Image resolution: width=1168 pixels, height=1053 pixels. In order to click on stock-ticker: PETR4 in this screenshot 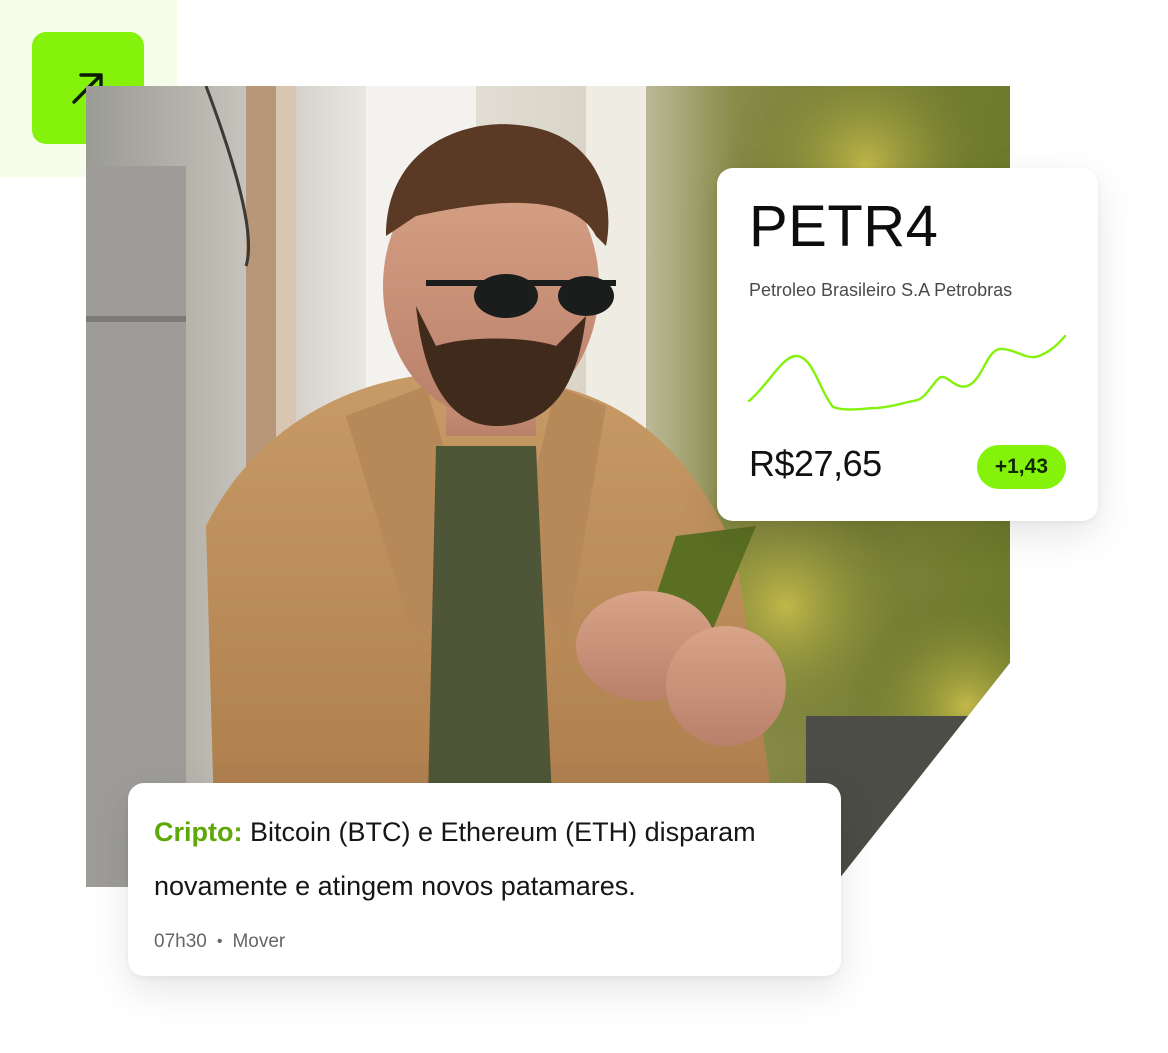, I will do `click(844, 226)`.